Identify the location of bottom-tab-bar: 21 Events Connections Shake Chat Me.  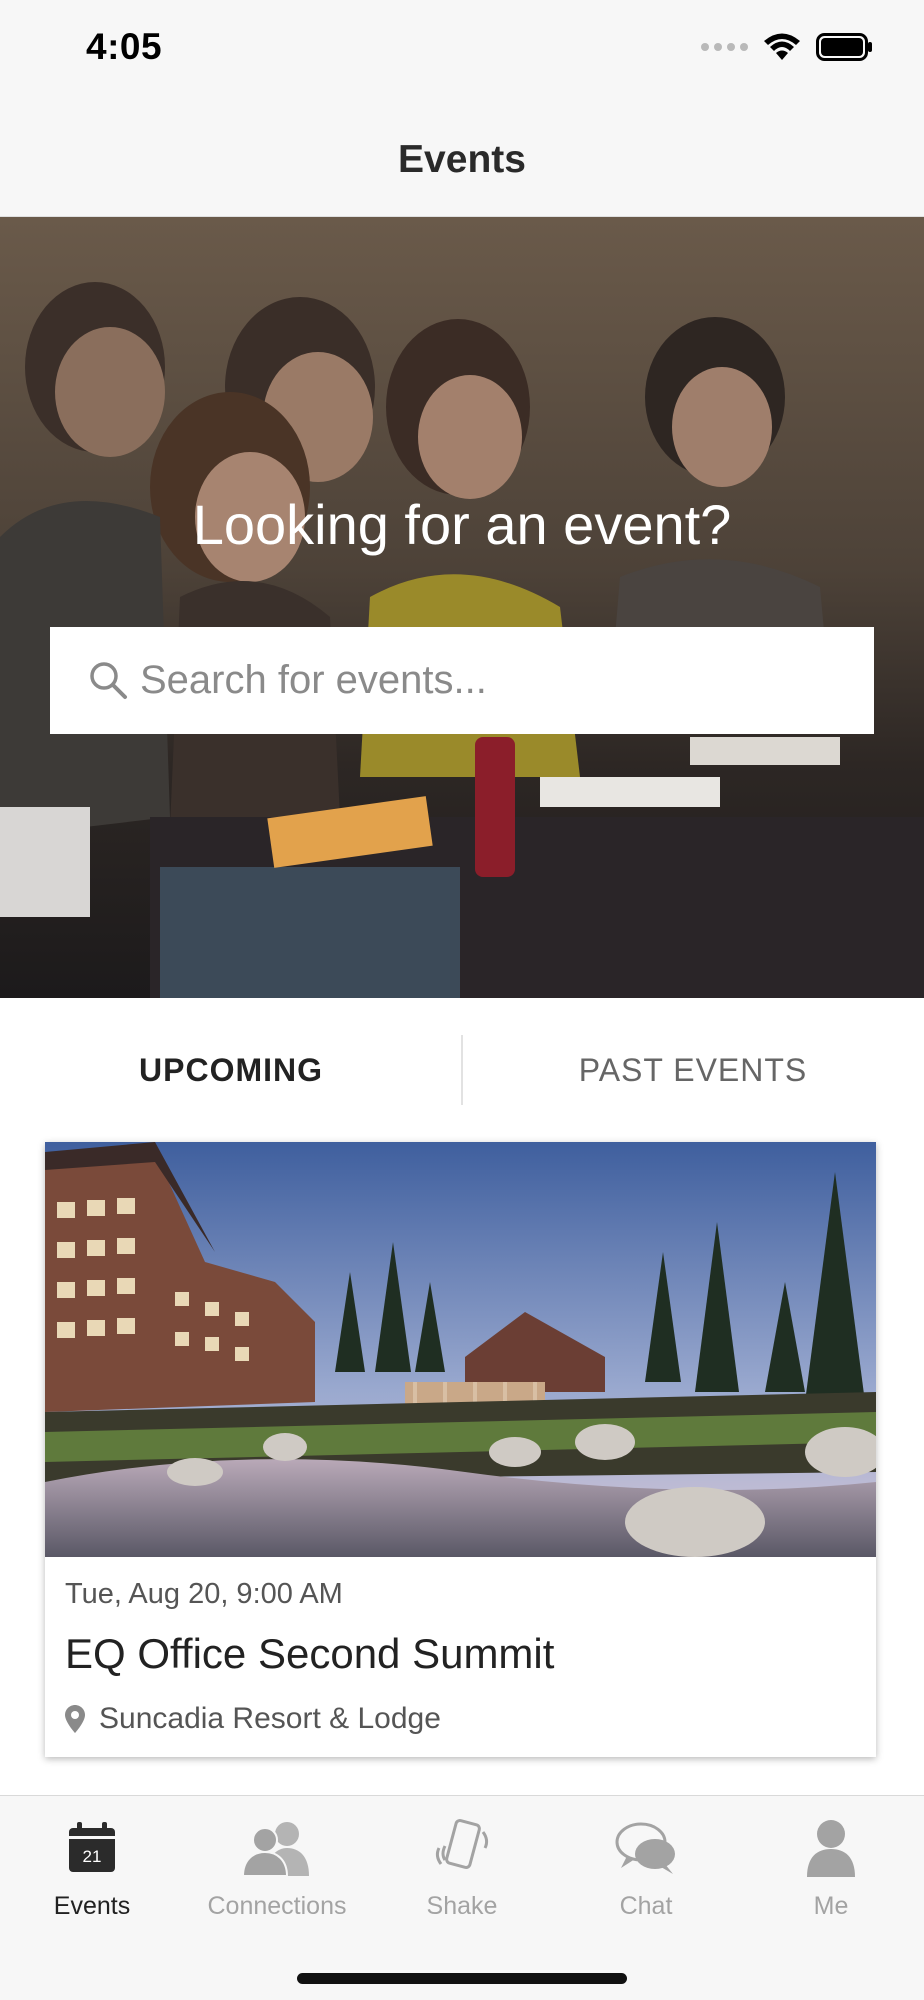
(462, 1897).